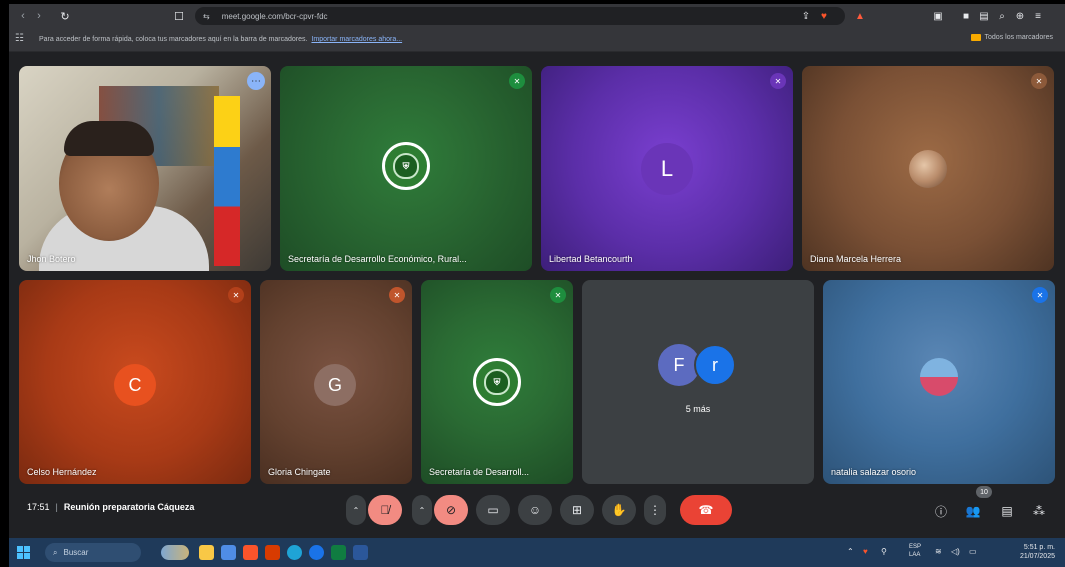  What do you see at coordinates (250, 552) in the screenshot?
I see `brave-browser-icon` at bounding box center [250, 552].